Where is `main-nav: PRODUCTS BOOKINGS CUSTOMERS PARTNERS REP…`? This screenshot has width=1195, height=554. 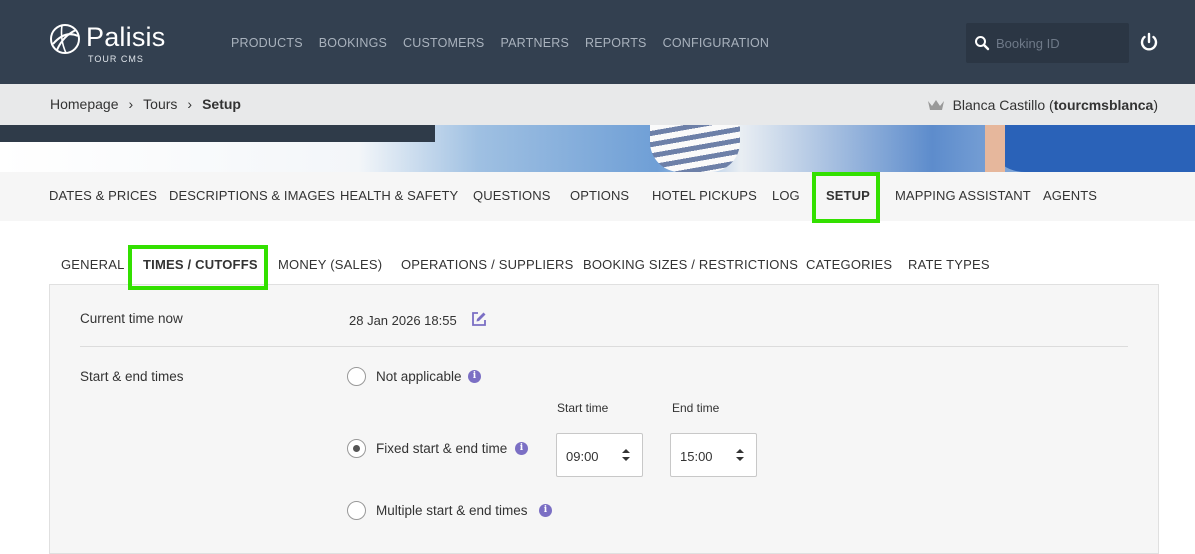
main-nav: PRODUCTS BOOKINGS CUSTOMERS PARTNERS REP… is located at coordinates (508, 43).